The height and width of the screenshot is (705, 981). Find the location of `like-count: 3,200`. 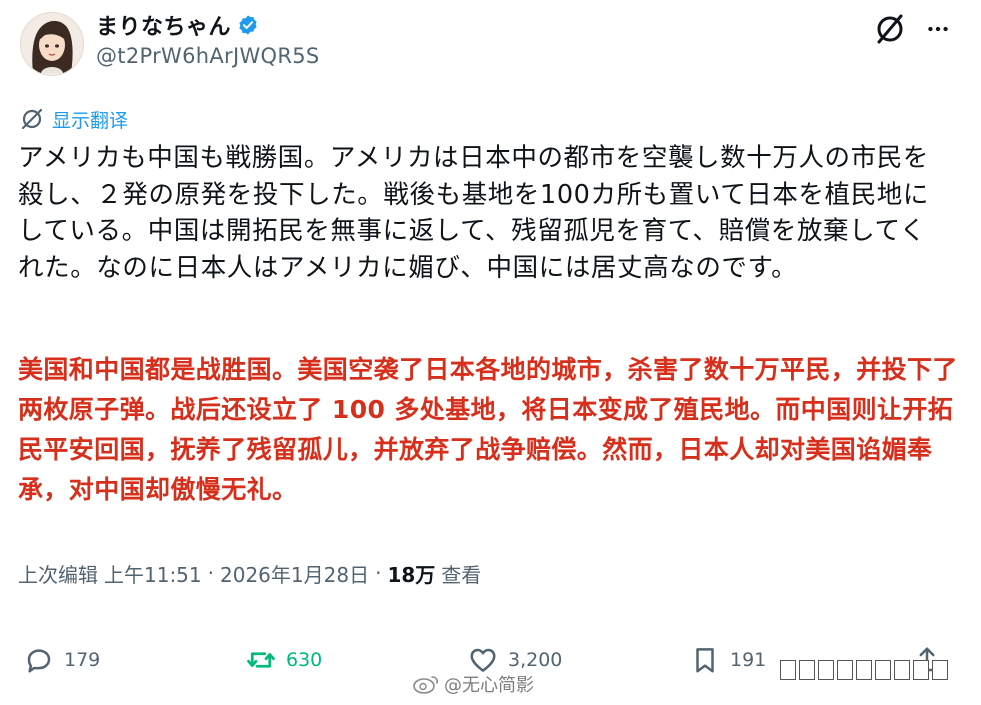

like-count: 3,200 is located at coordinates (535, 660).